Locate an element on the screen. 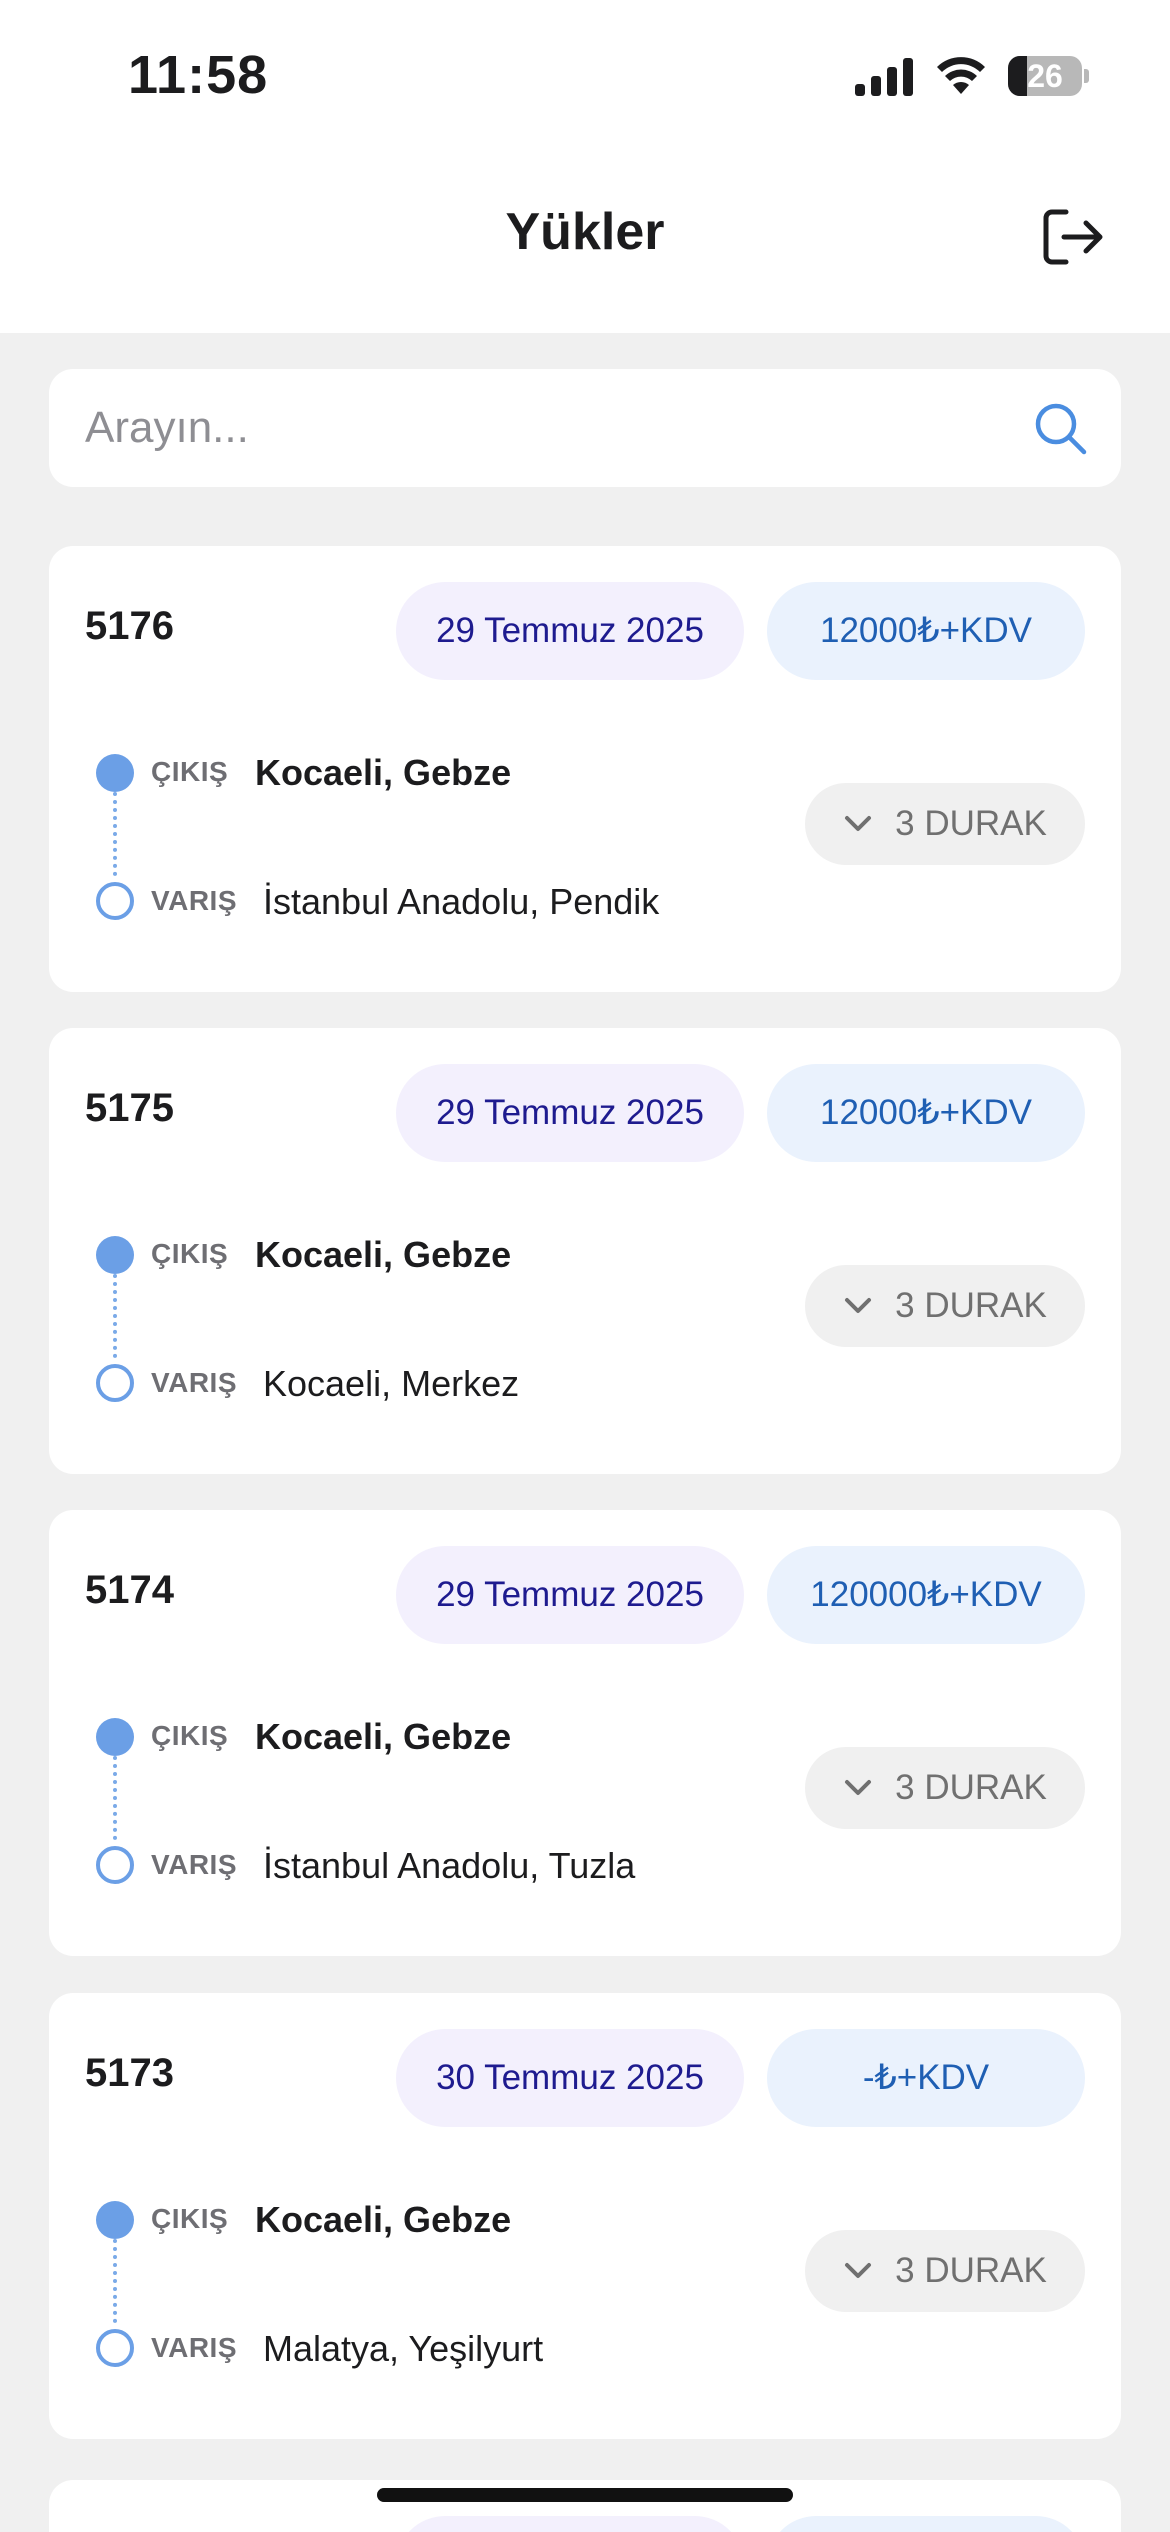  header: Yükler is located at coordinates (585, 246).